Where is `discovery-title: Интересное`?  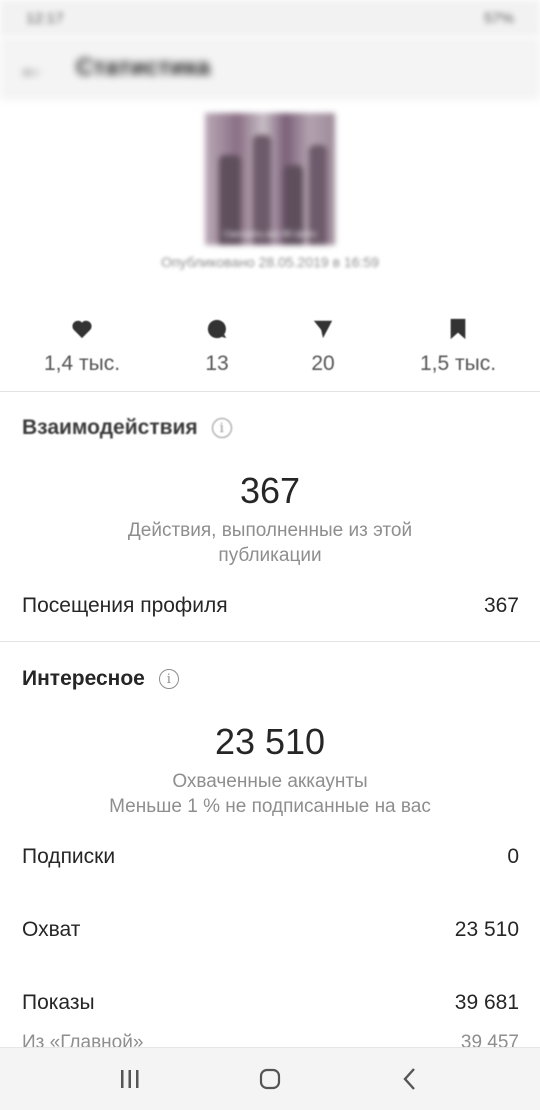
discovery-title: Интересное is located at coordinates (83, 678).